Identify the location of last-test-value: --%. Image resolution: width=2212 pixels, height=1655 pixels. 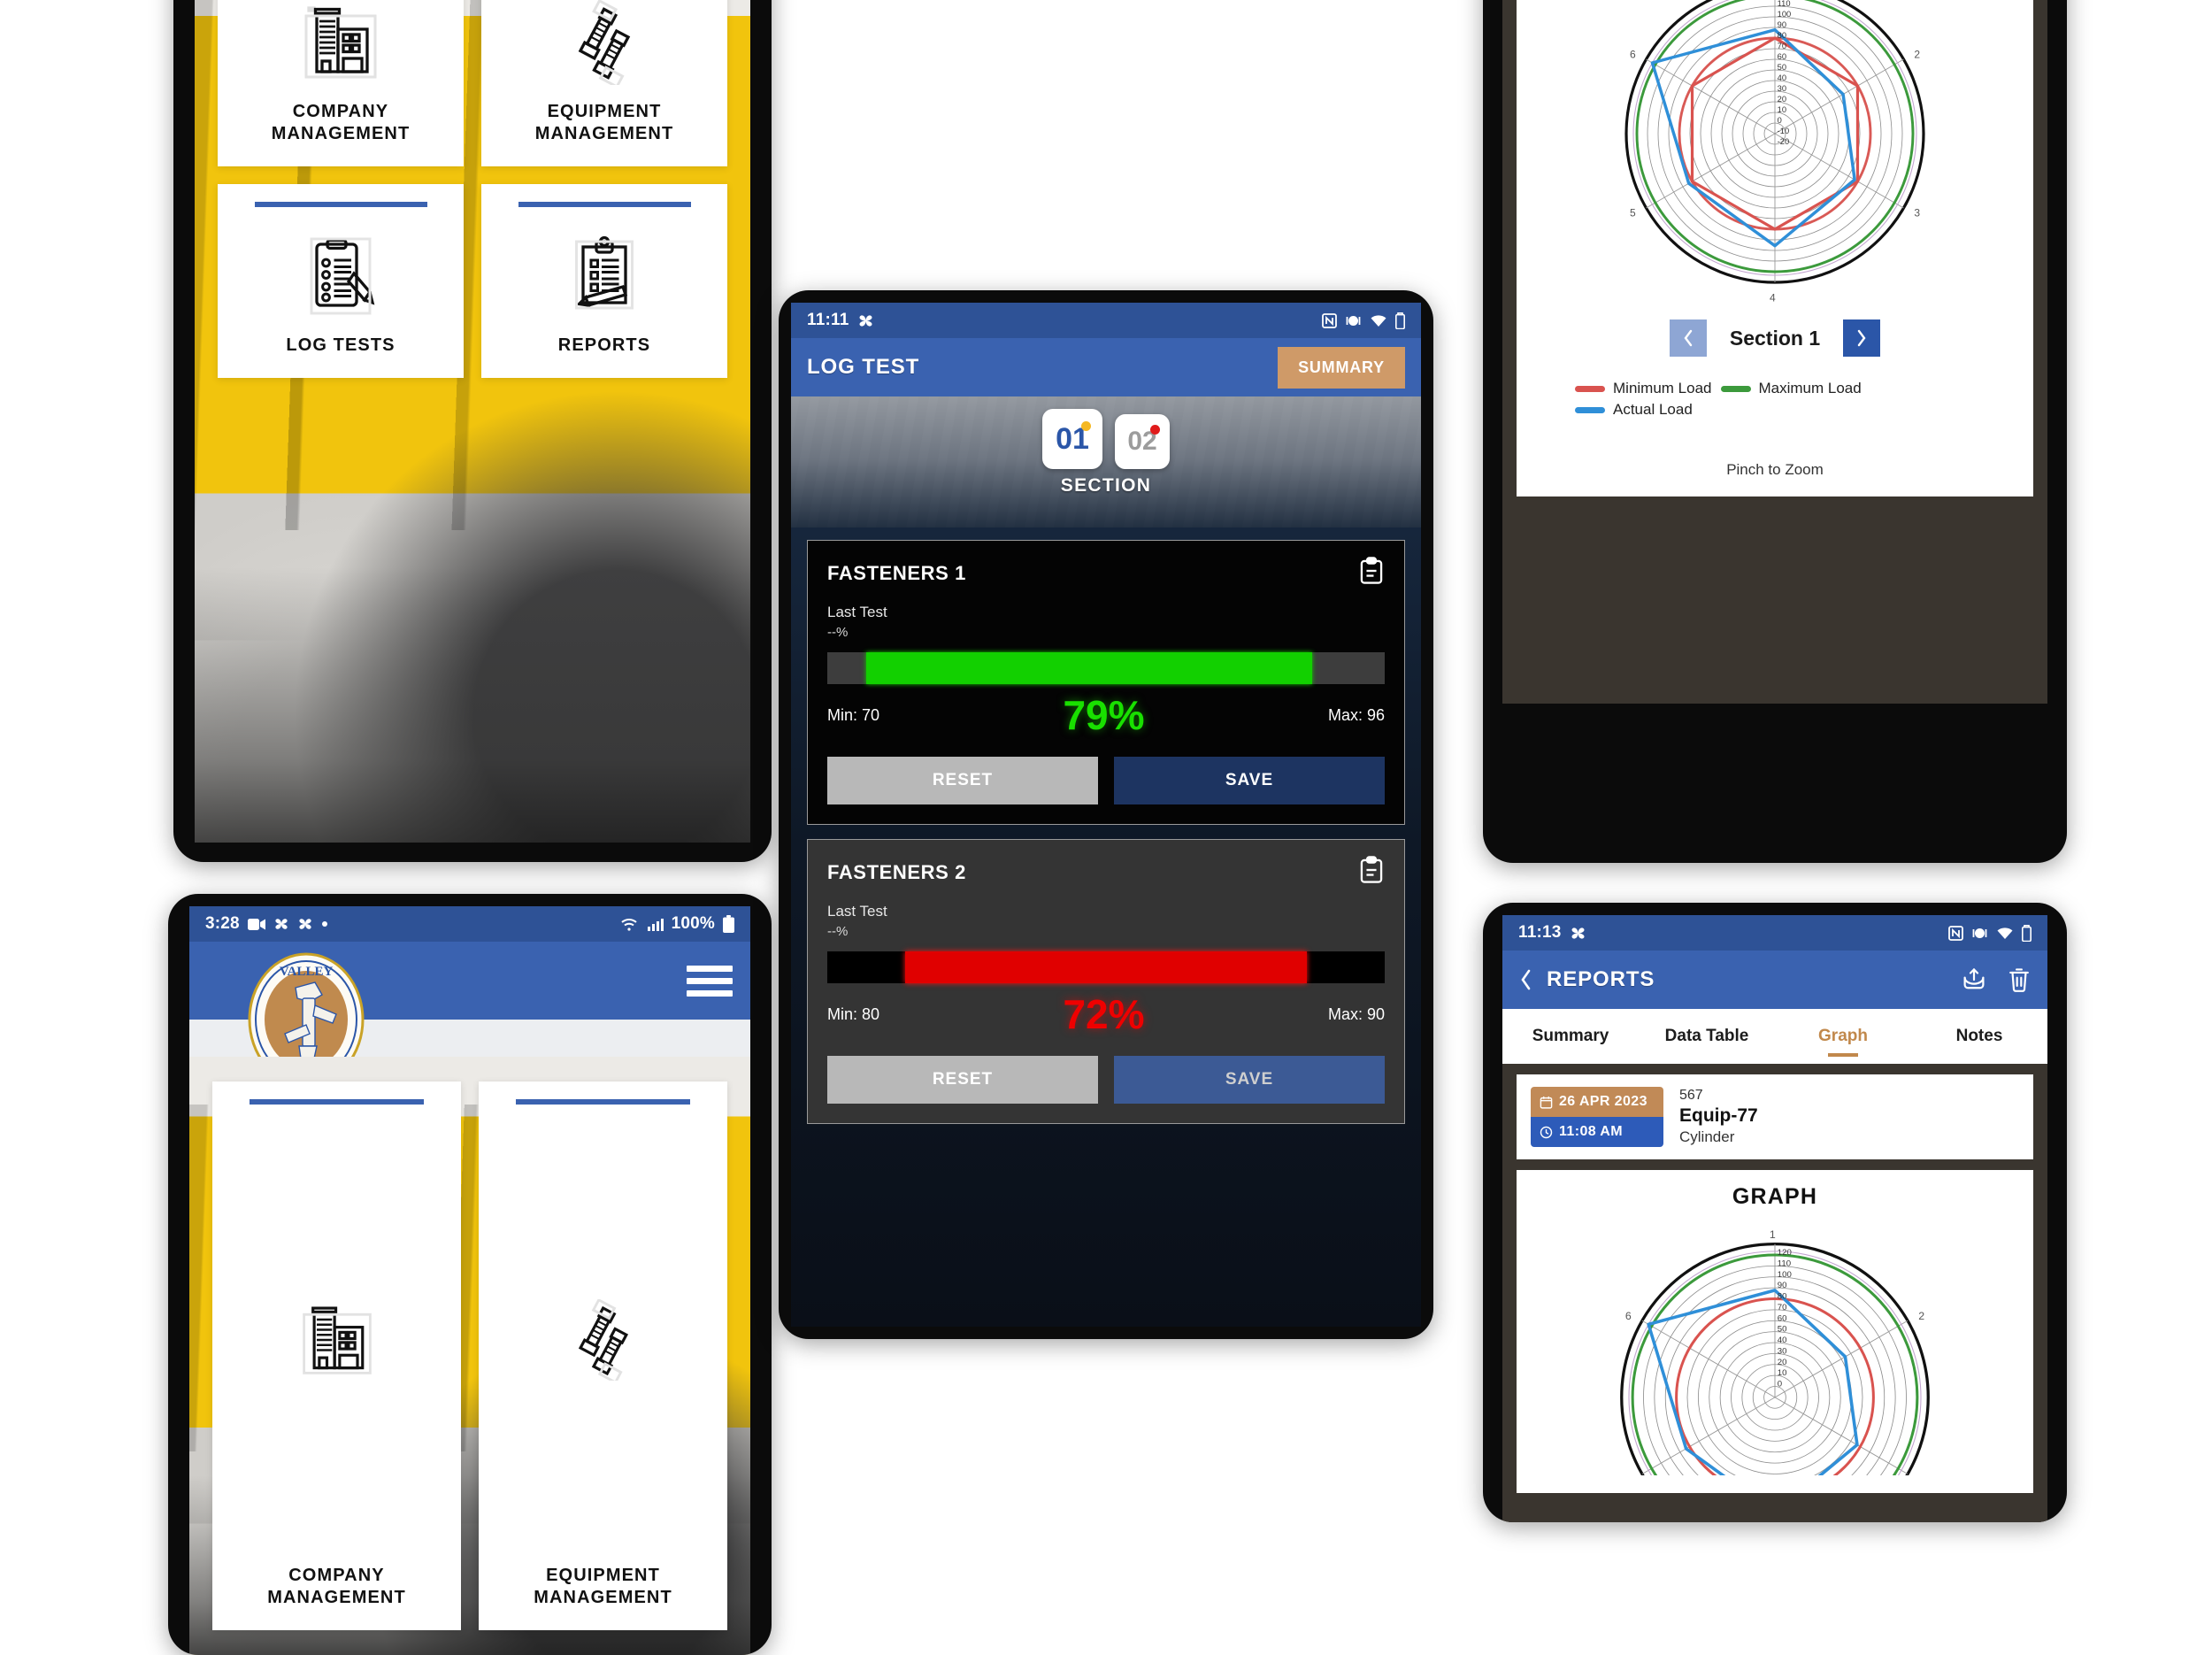
(838, 931).